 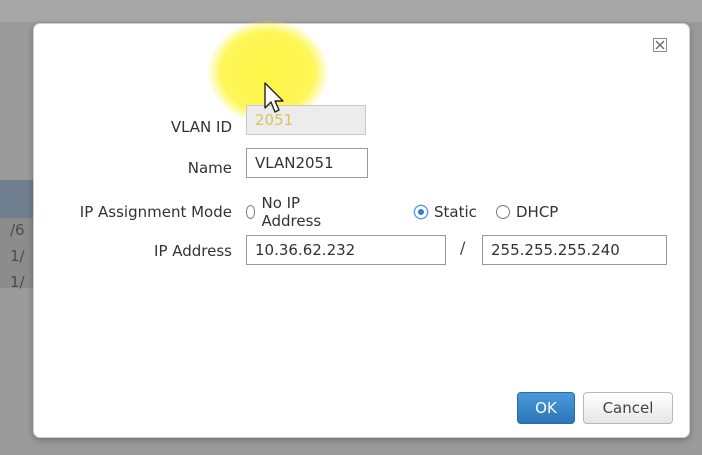 I want to click on background-text-fragment: /6, so click(x=17, y=230).